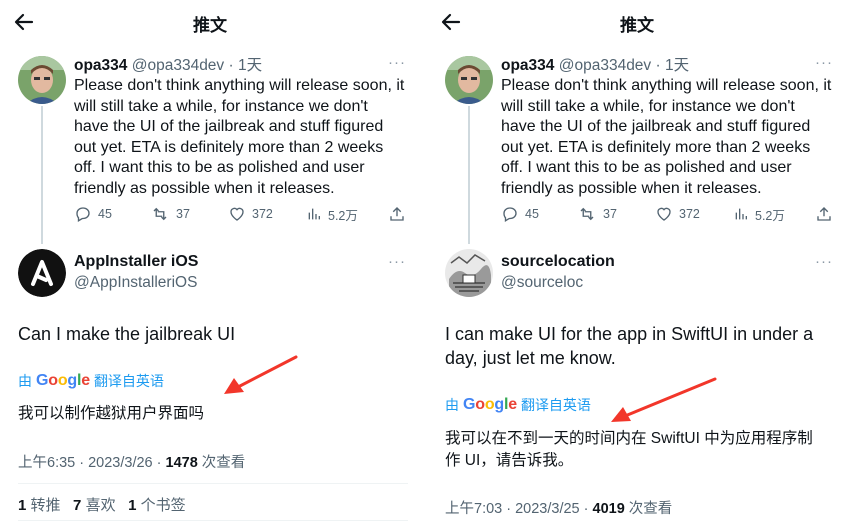 The width and height of the screenshot is (841, 526). I want to click on avatar-sourcelocation, so click(469, 273).